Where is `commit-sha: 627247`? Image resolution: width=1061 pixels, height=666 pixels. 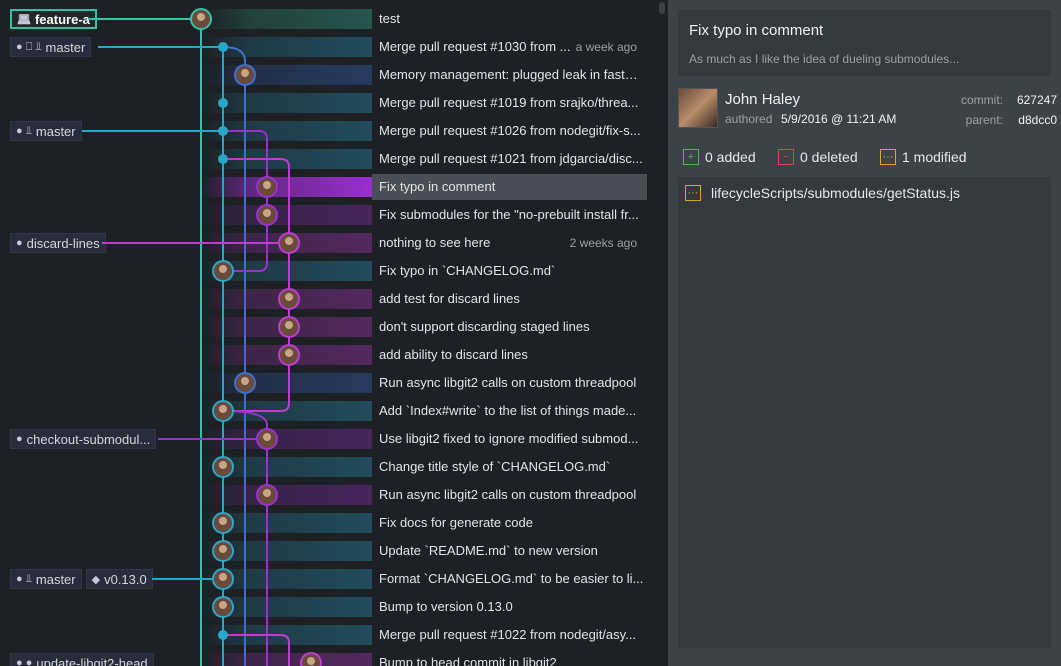
commit-sha: 627247 is located at coordinates (1037, 100).